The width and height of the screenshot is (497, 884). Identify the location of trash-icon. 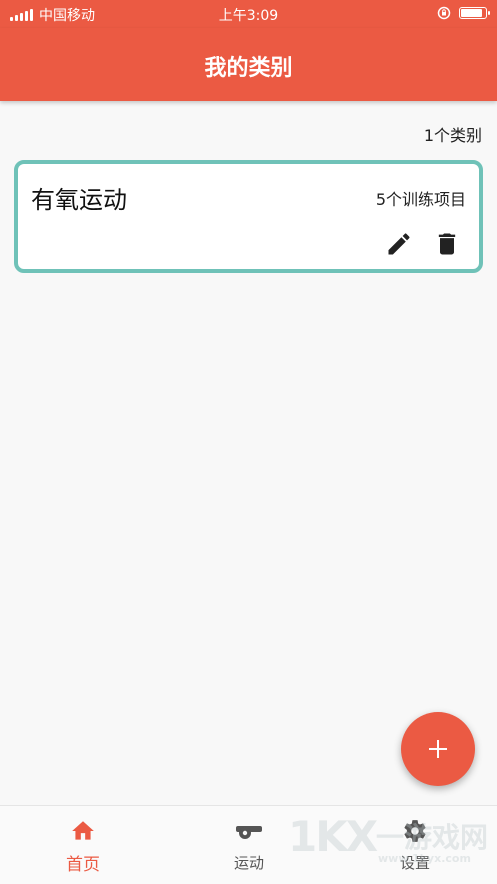
(447, 244).